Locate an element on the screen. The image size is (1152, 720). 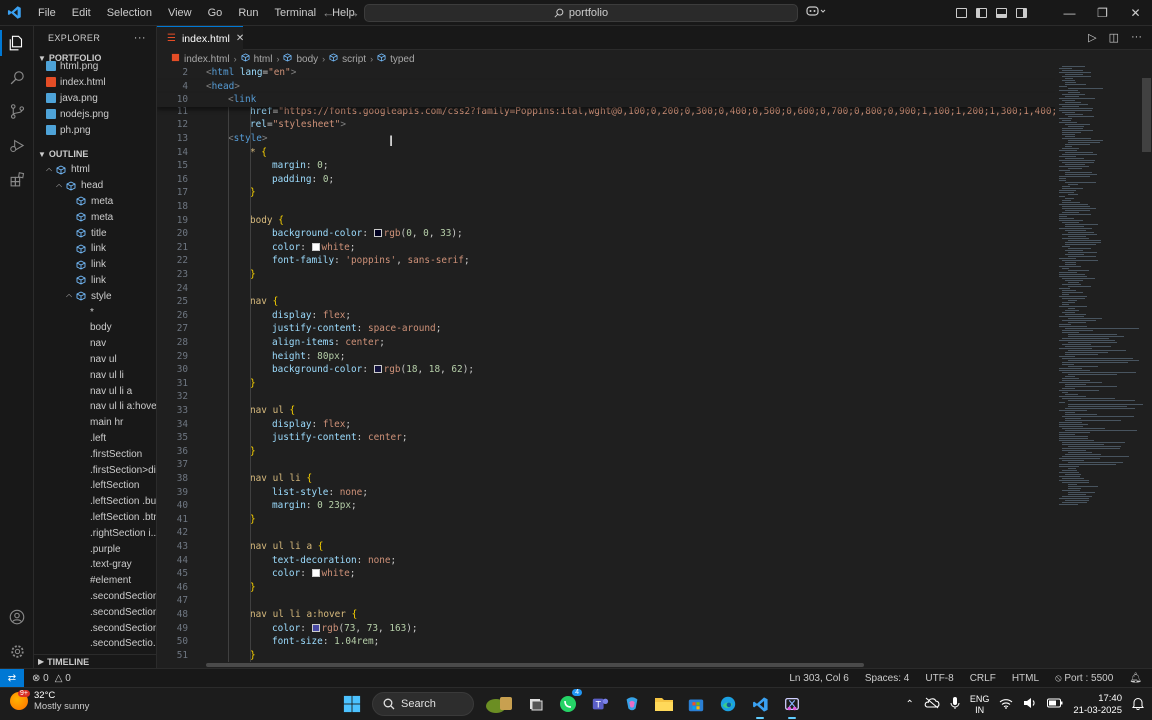
code-line: 47 is located at coordinates (606, 601).